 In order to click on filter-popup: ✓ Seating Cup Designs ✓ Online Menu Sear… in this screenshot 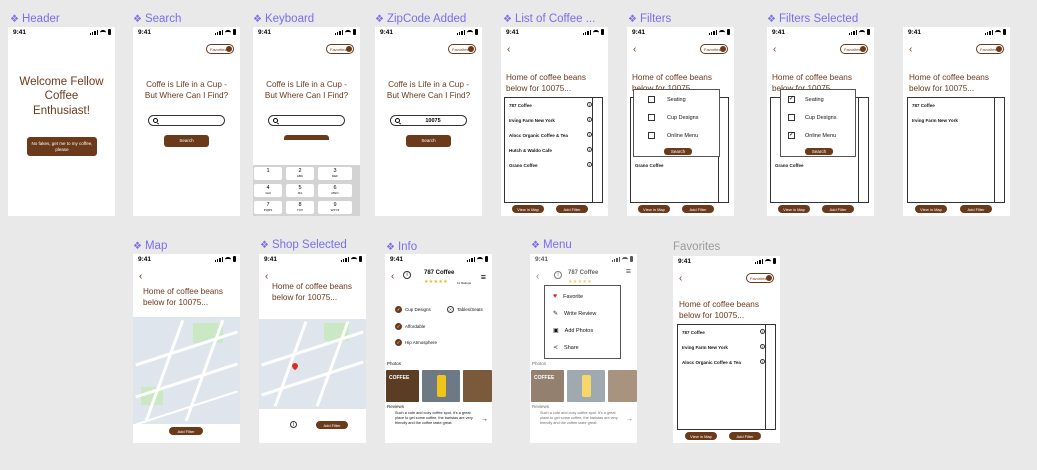, I will do `click(818, 123)`.